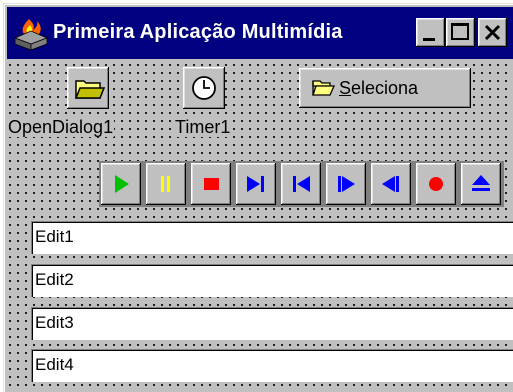  I want to click on edit3-input, so click(270, 323).